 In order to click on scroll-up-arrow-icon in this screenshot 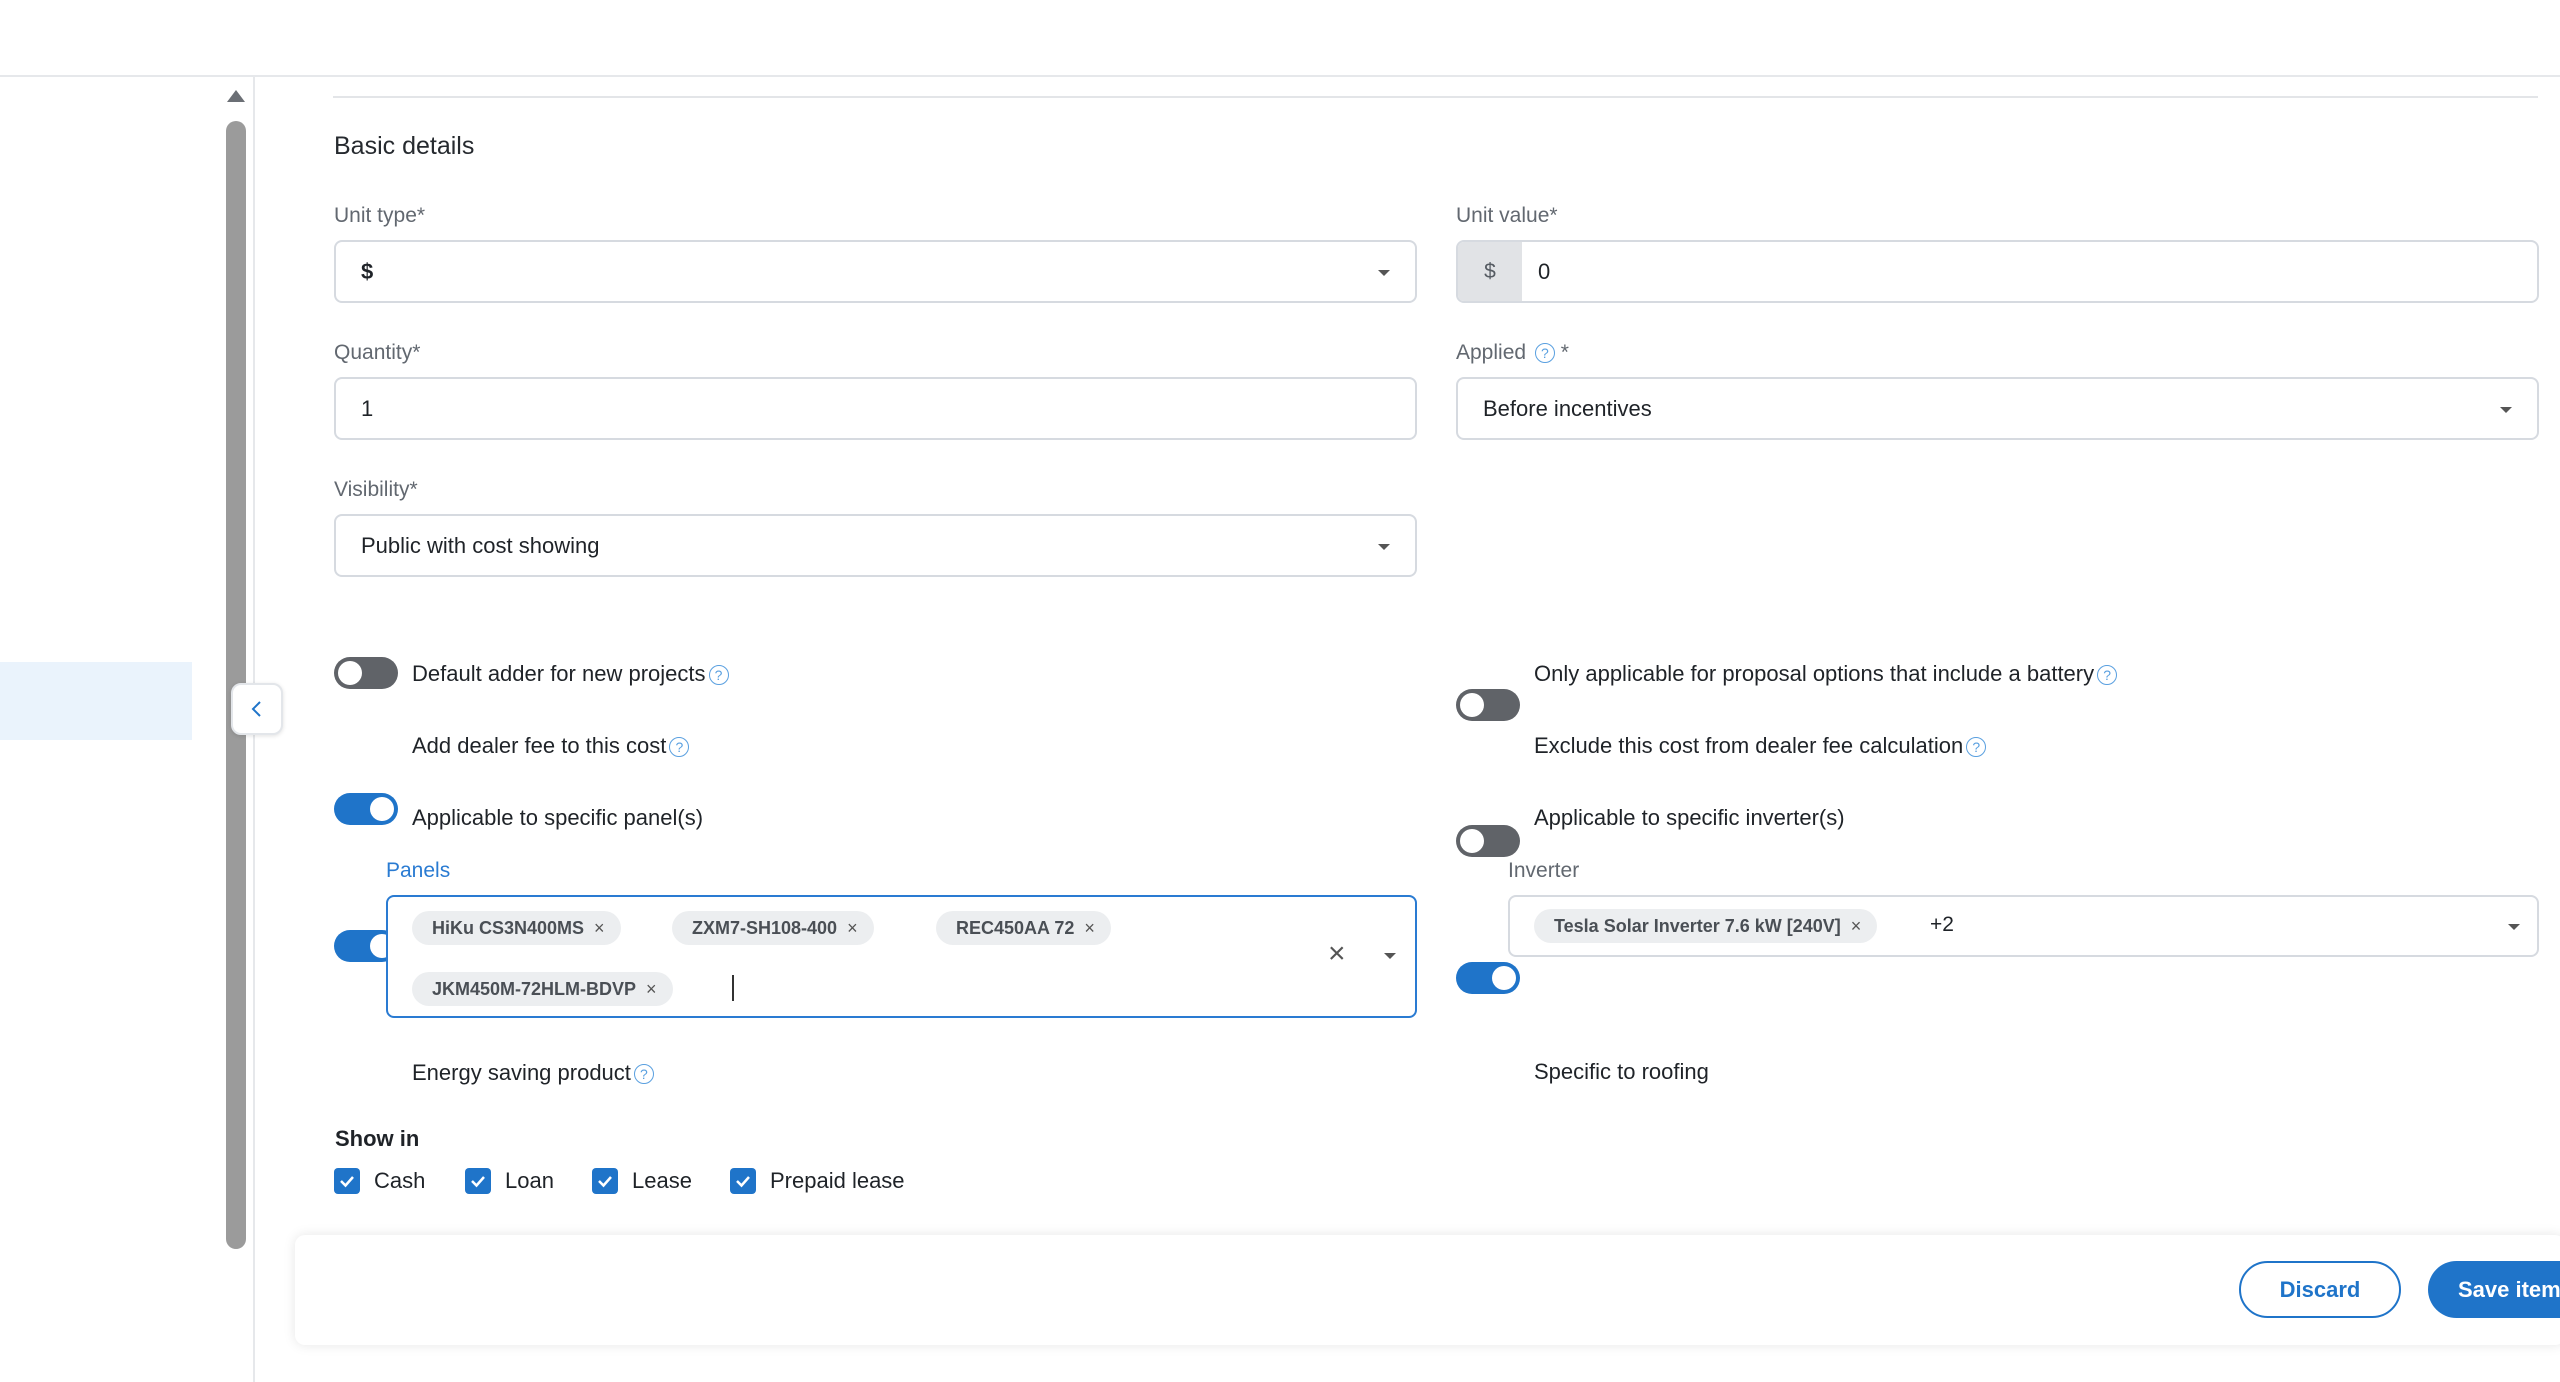, I will do `click(236, 96)`.